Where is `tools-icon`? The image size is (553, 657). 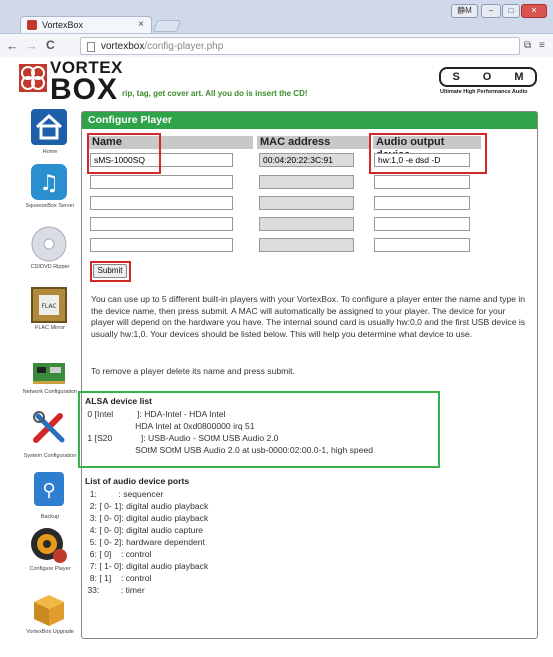 tools-icon is located at coordinates (49, 427).